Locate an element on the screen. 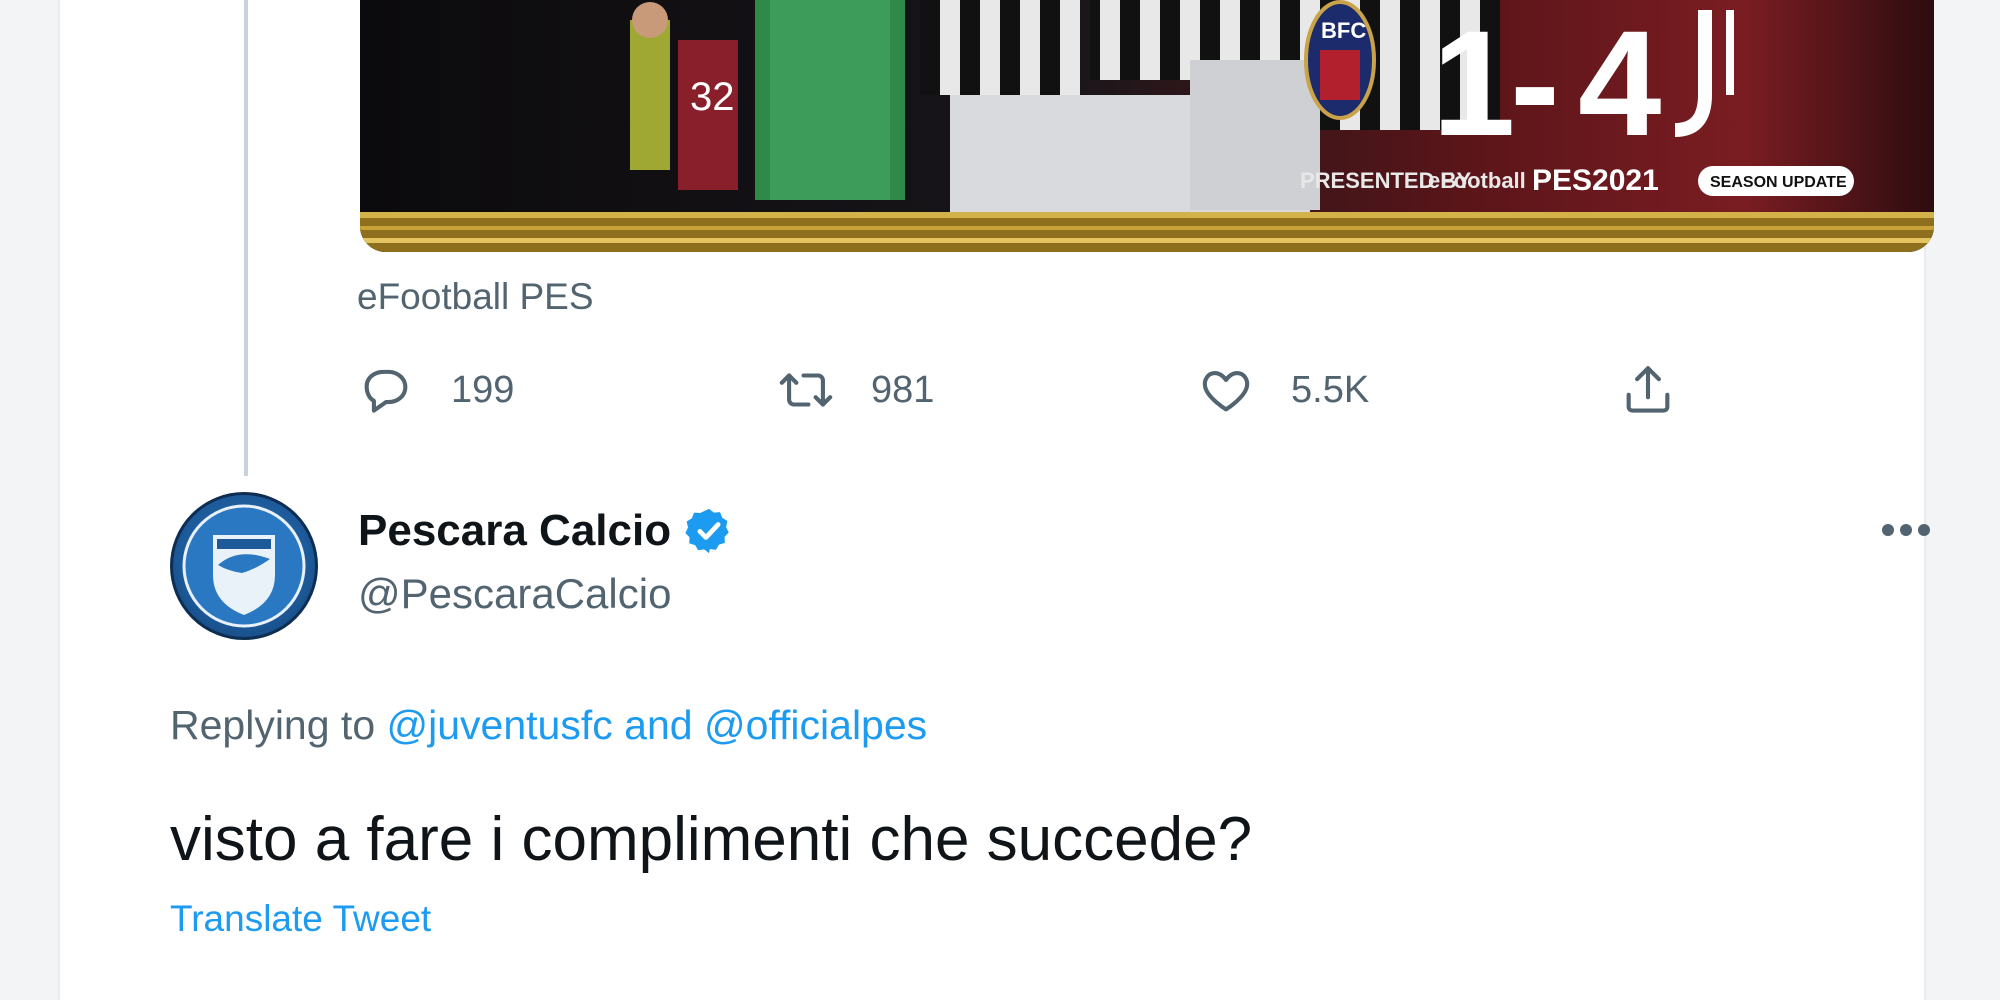  author-name-text: Pescara Calcio is located at coordinates (515, 530).